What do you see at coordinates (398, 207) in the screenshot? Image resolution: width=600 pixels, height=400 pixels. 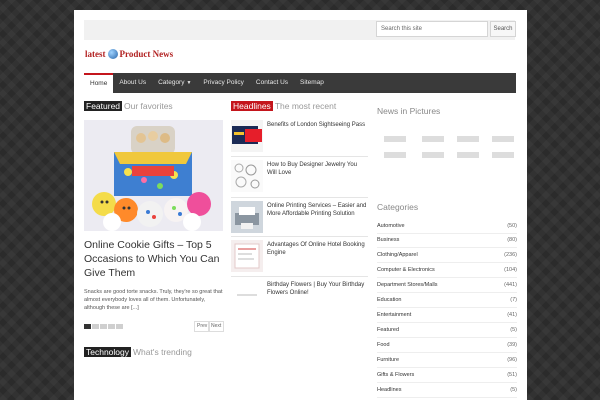 I see `categories-title: Categories` at bounding box center [398, 207].